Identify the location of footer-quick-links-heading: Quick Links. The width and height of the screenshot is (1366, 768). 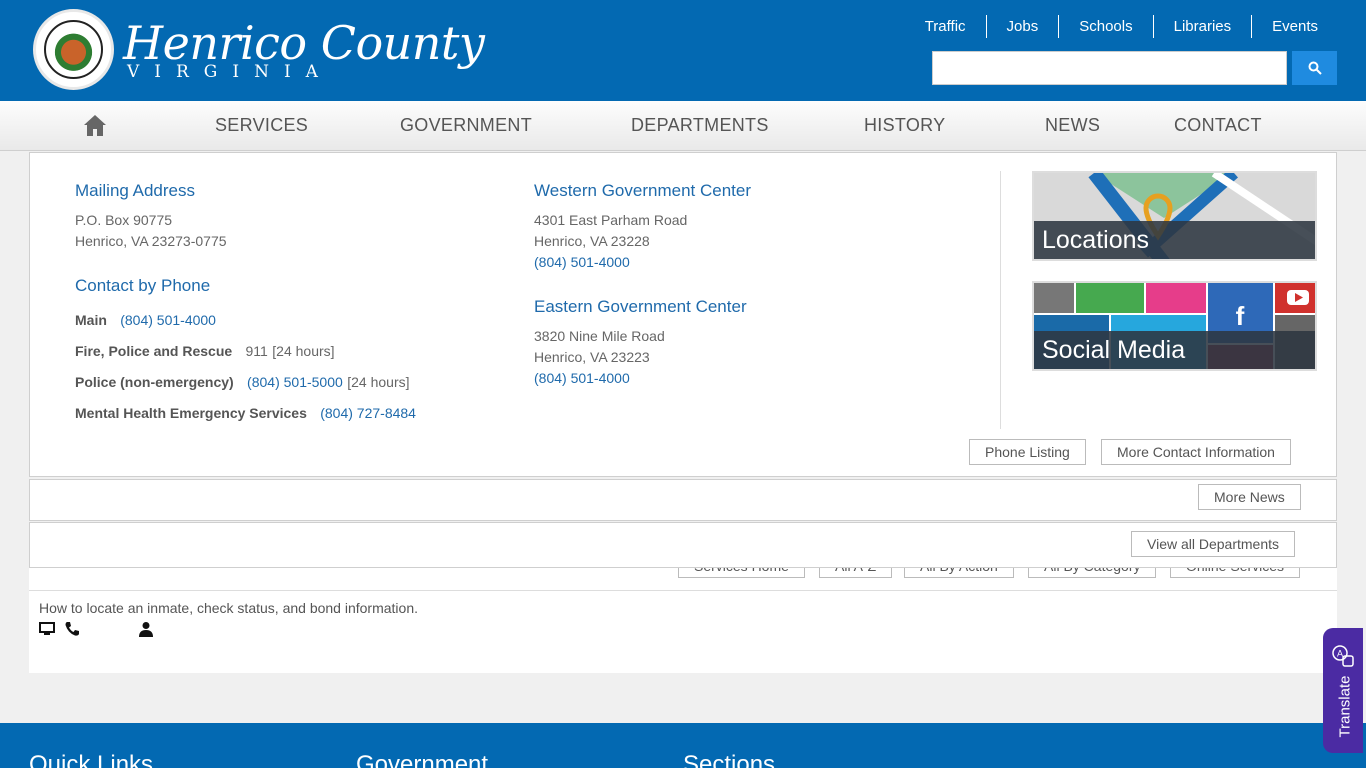
(91, 759).